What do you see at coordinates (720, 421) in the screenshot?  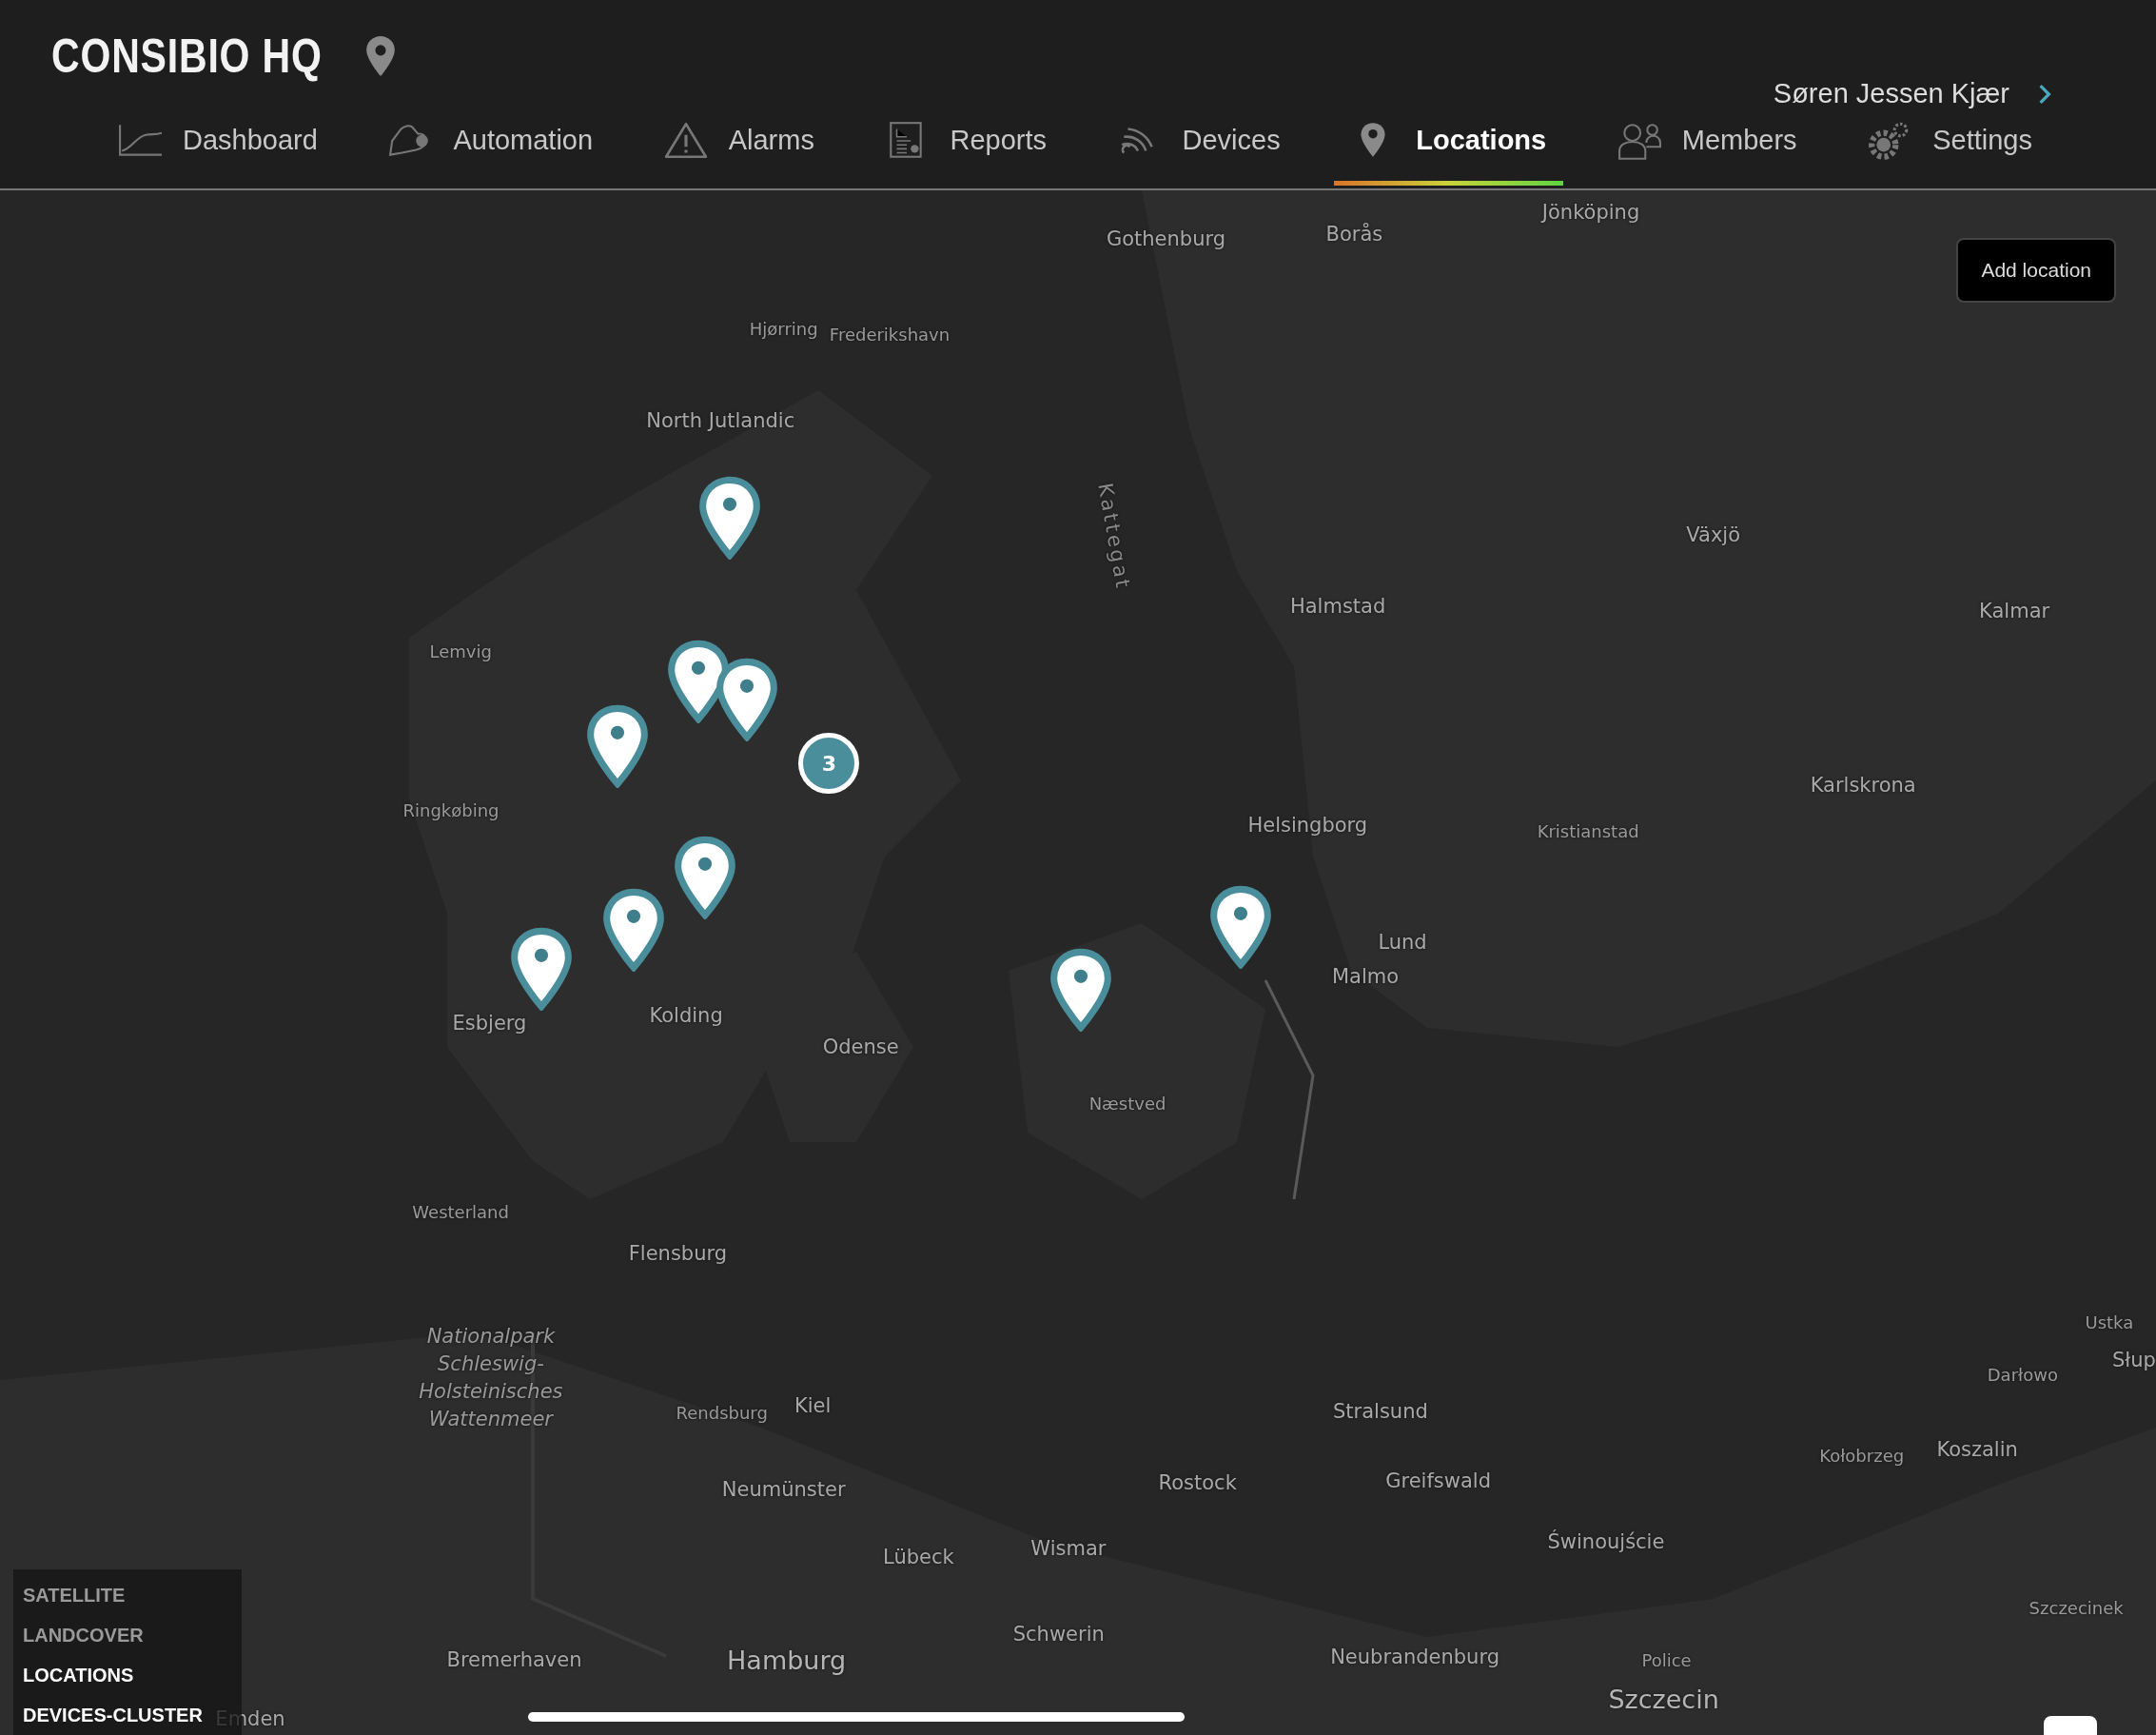 I see `place-label: North Jutlandic` at bounding box center [720, 421].